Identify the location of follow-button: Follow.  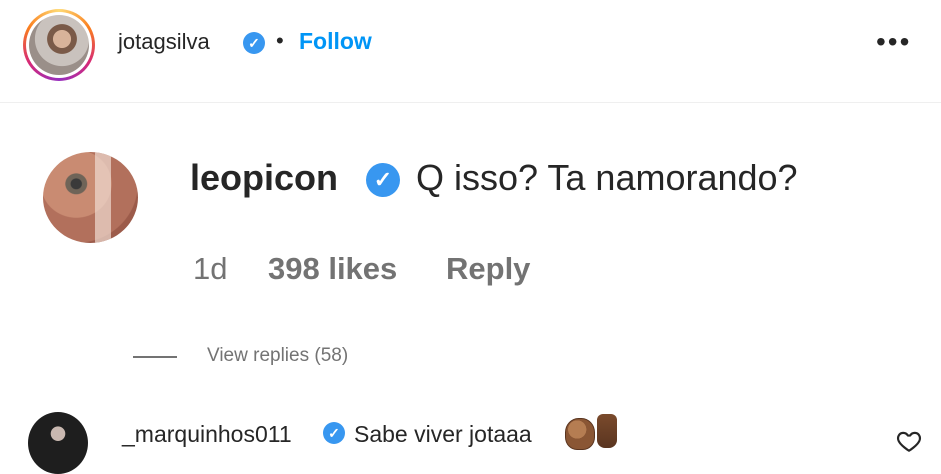
(335, 41).